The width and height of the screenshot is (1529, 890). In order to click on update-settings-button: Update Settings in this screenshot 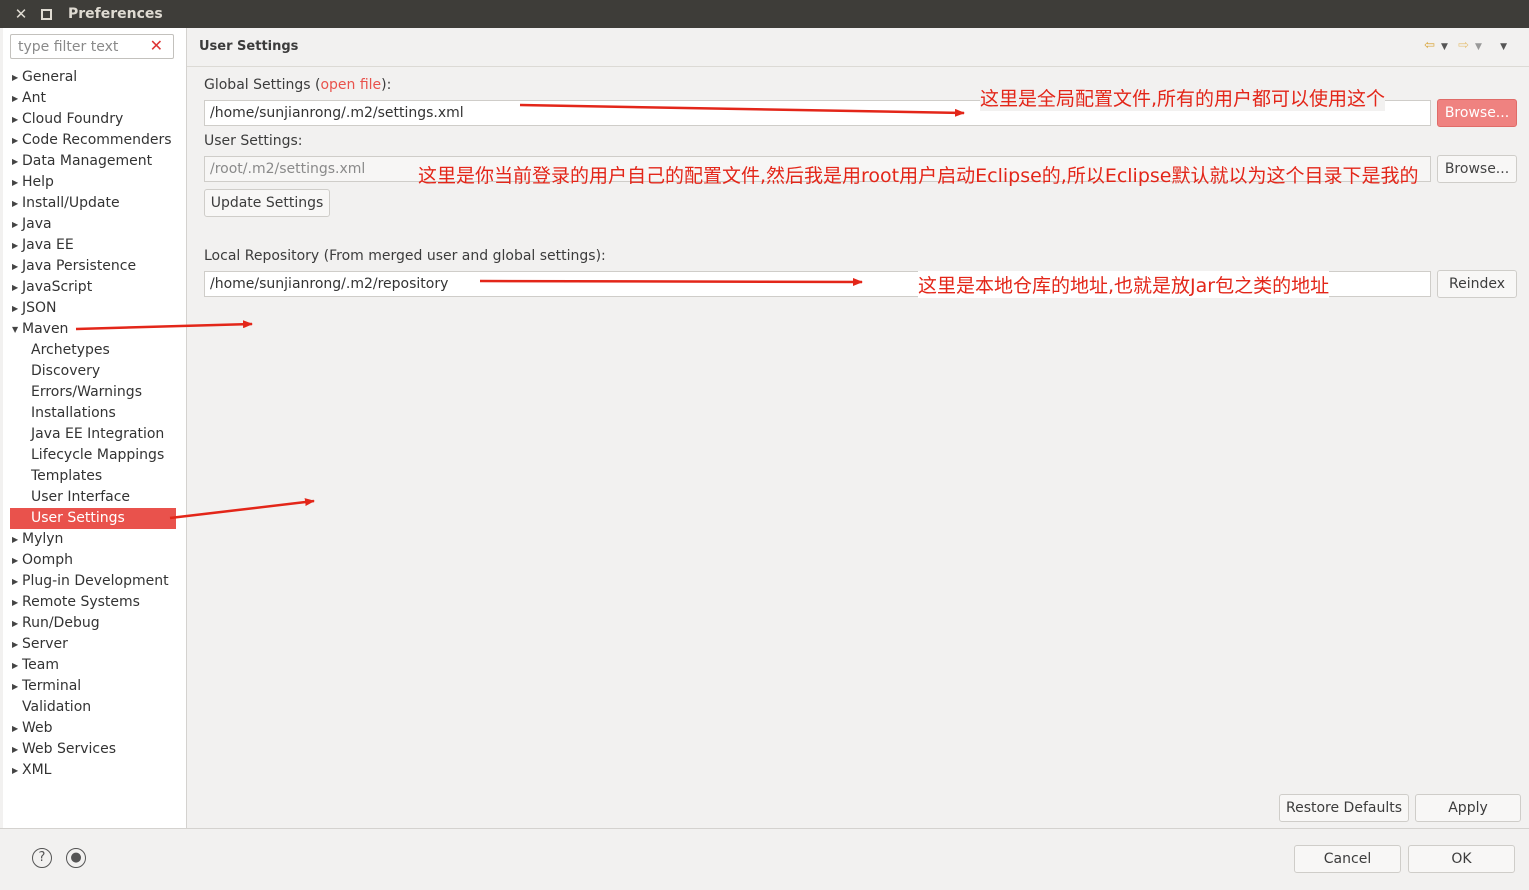, I will do `click(267, 203)`.